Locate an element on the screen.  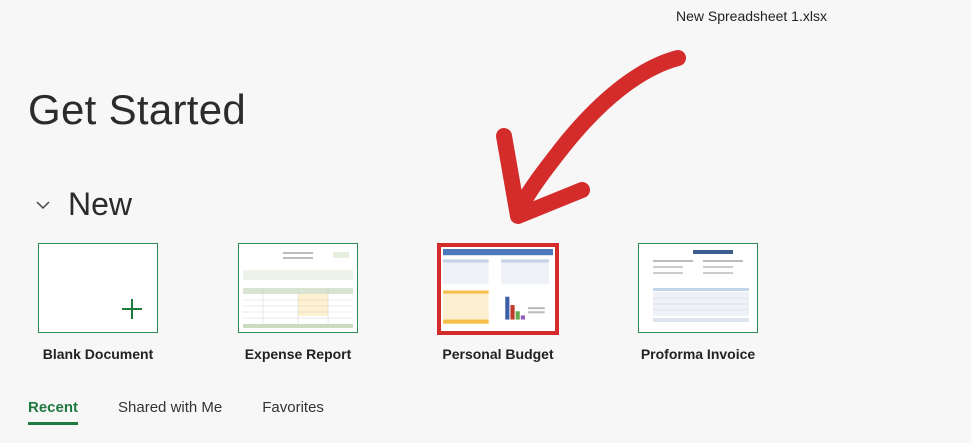
page-title: Get Started is located at coordinates (137, 109).